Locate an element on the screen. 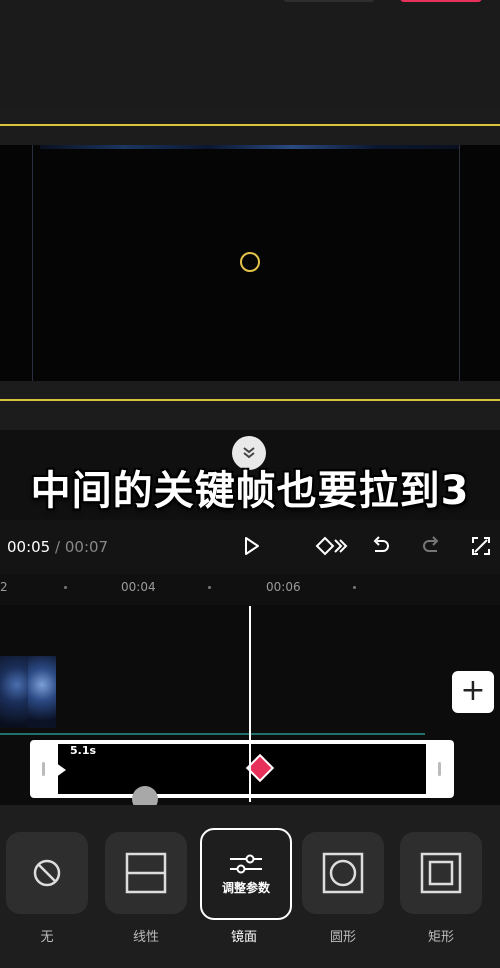  mask-option-linear is located at coordinates (146, 873).